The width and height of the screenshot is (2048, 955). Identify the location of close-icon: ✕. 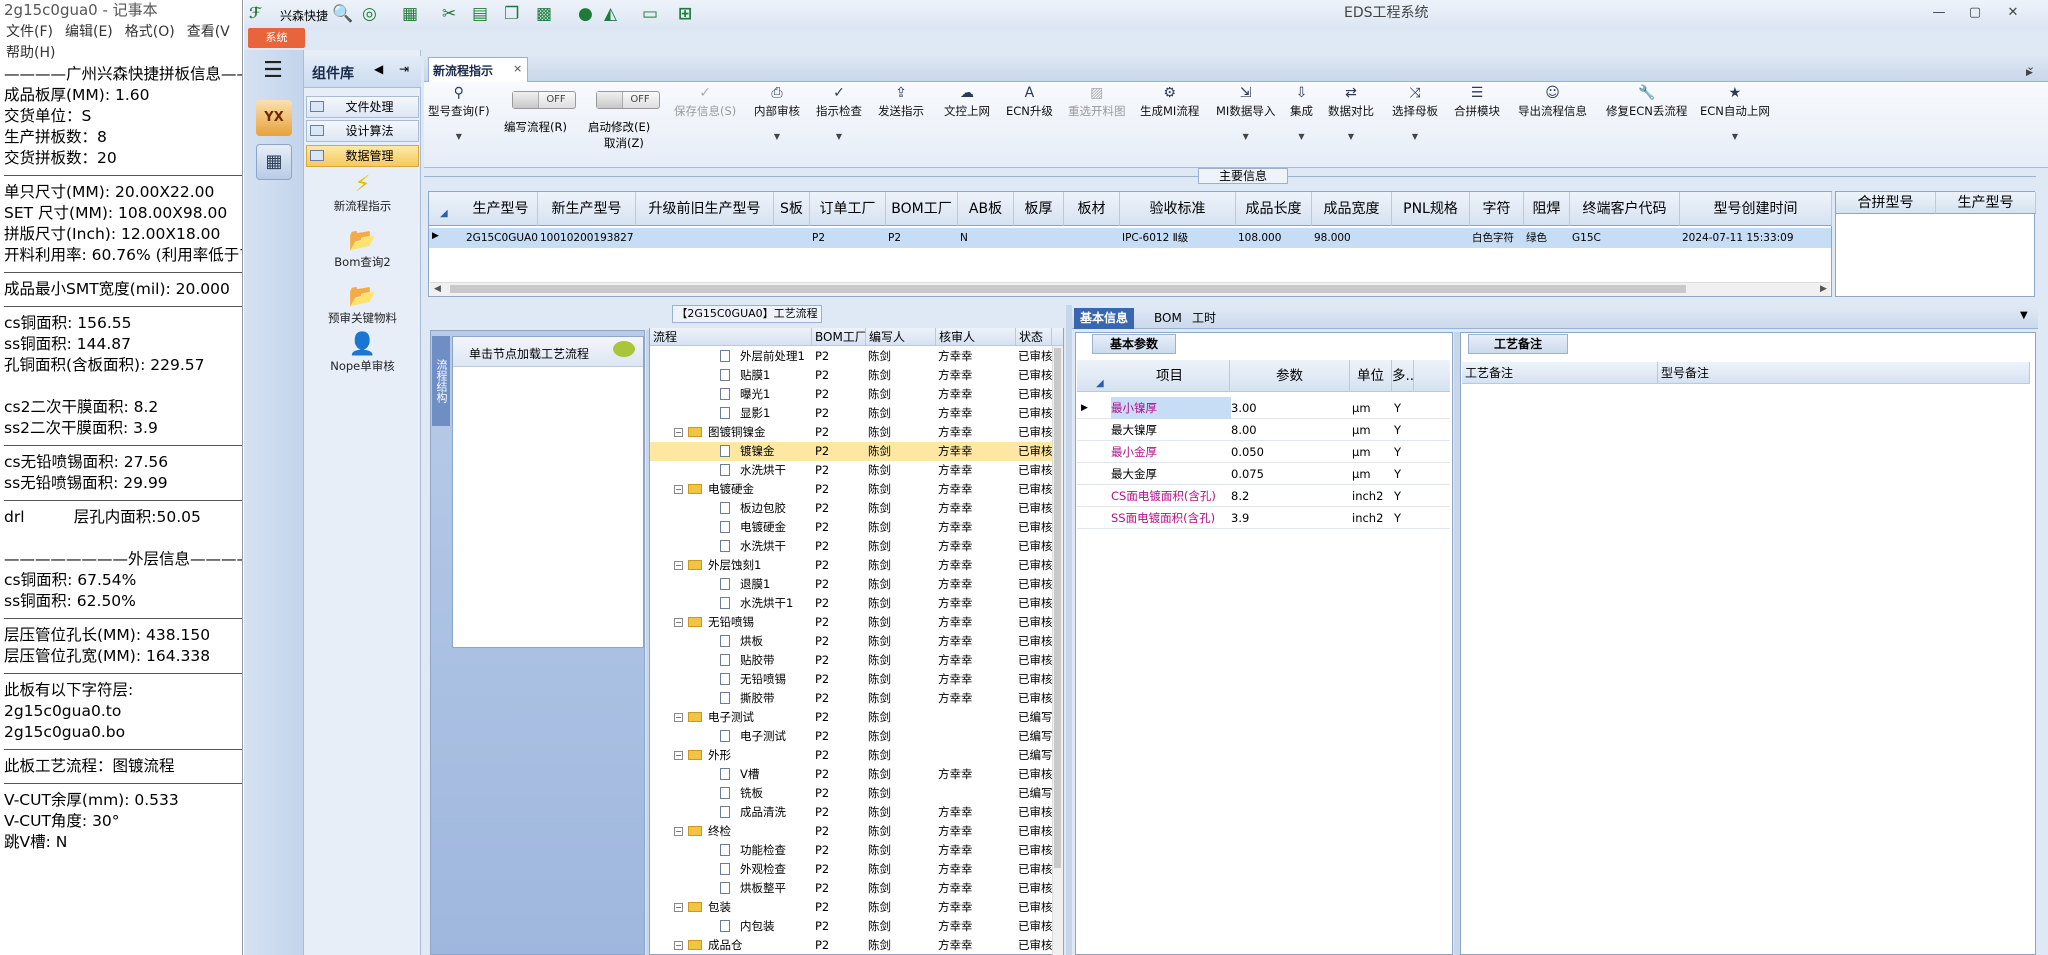
(2013, 13).